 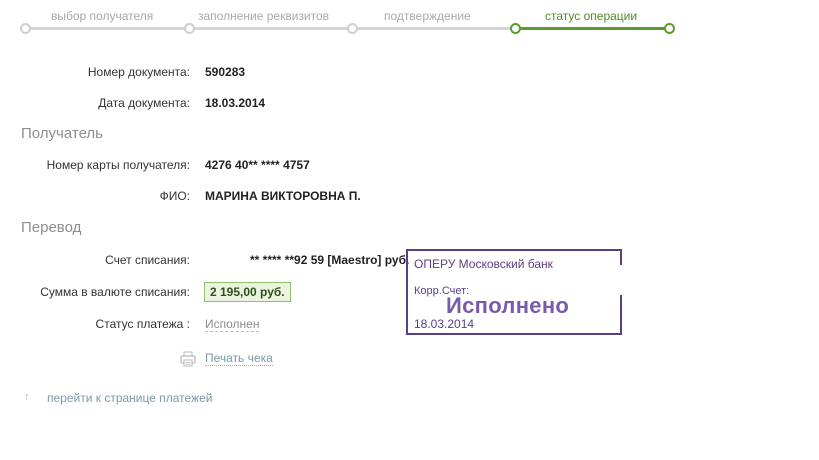 What do you see at coordinates (264, 16) in the screenshot?
I see `step-label-details: заполнение реквизитов` at bounding box center [264, 16].